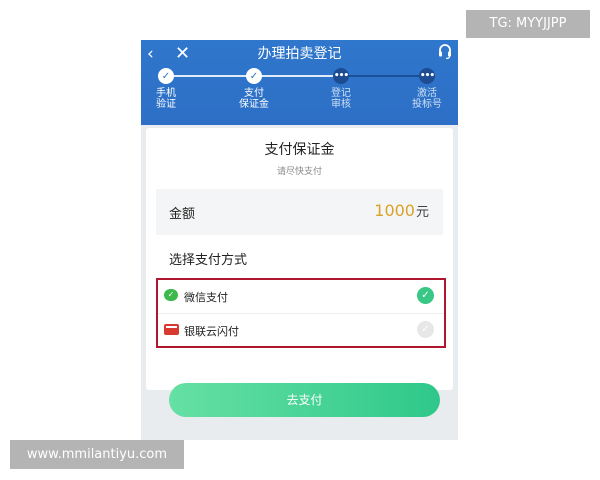  I want to click on step-registration-review: ••• 登记 审核, so click(341, 89).